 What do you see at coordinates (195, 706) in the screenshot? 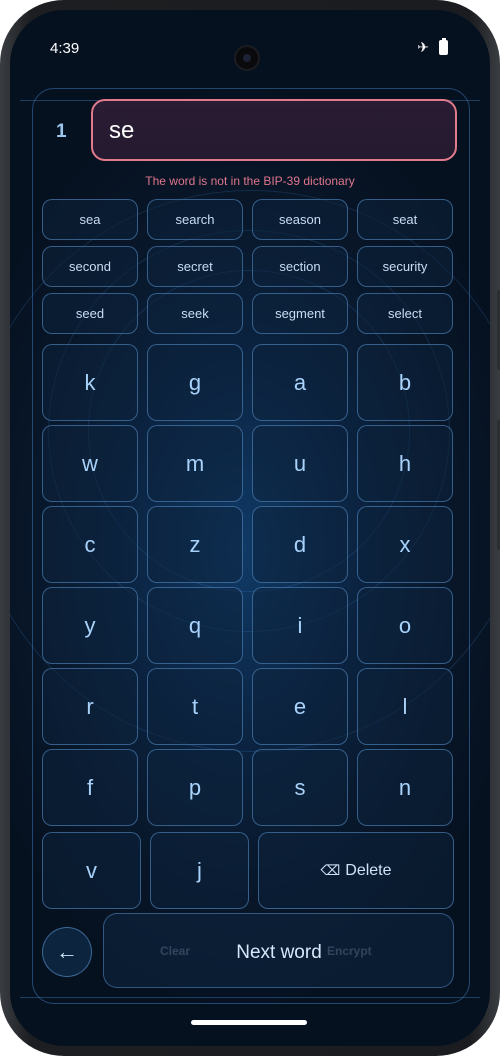
I see `key: t` at bounding box center [195, 706].